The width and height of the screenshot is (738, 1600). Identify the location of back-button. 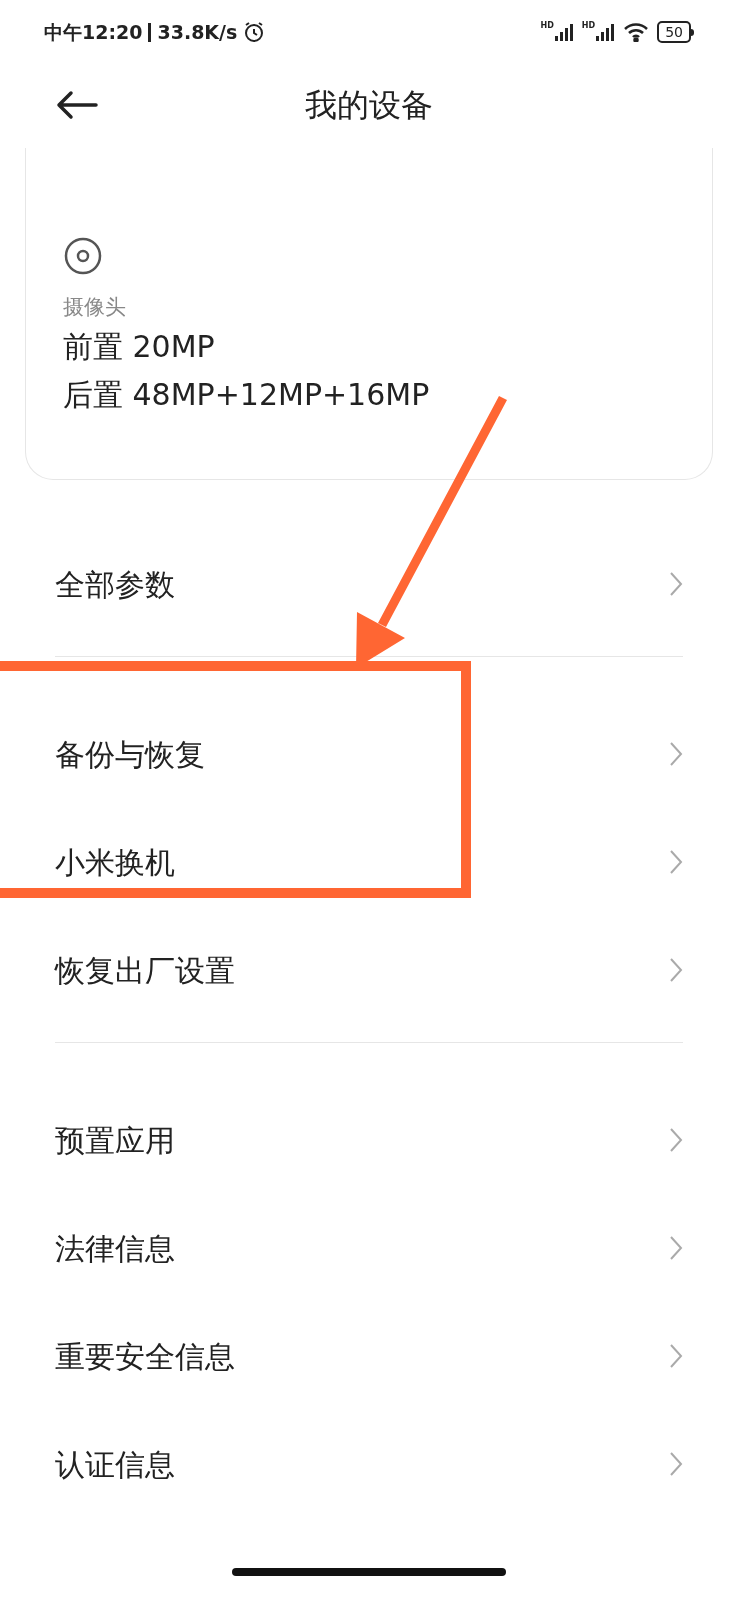
(77, 105).